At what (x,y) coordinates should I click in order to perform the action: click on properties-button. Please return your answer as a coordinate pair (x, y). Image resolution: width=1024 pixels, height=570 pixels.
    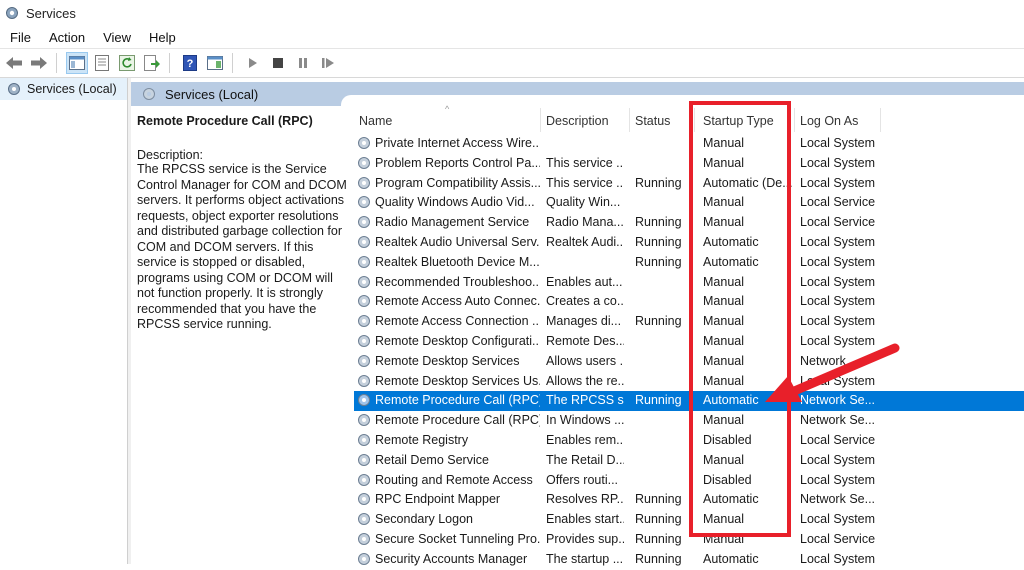
    Looking at the image, I should click on (102, 63).